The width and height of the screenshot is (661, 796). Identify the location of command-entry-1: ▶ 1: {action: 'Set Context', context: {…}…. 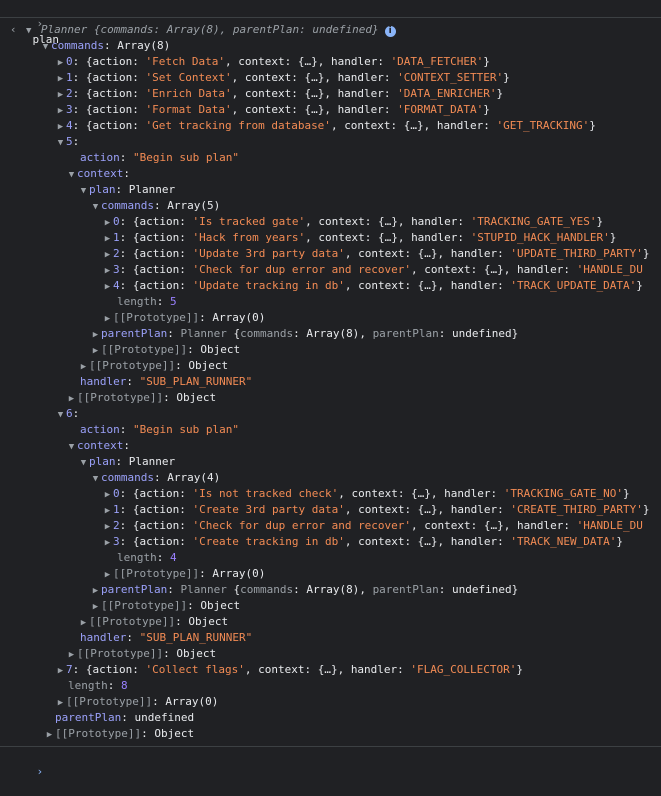
(330, 78).